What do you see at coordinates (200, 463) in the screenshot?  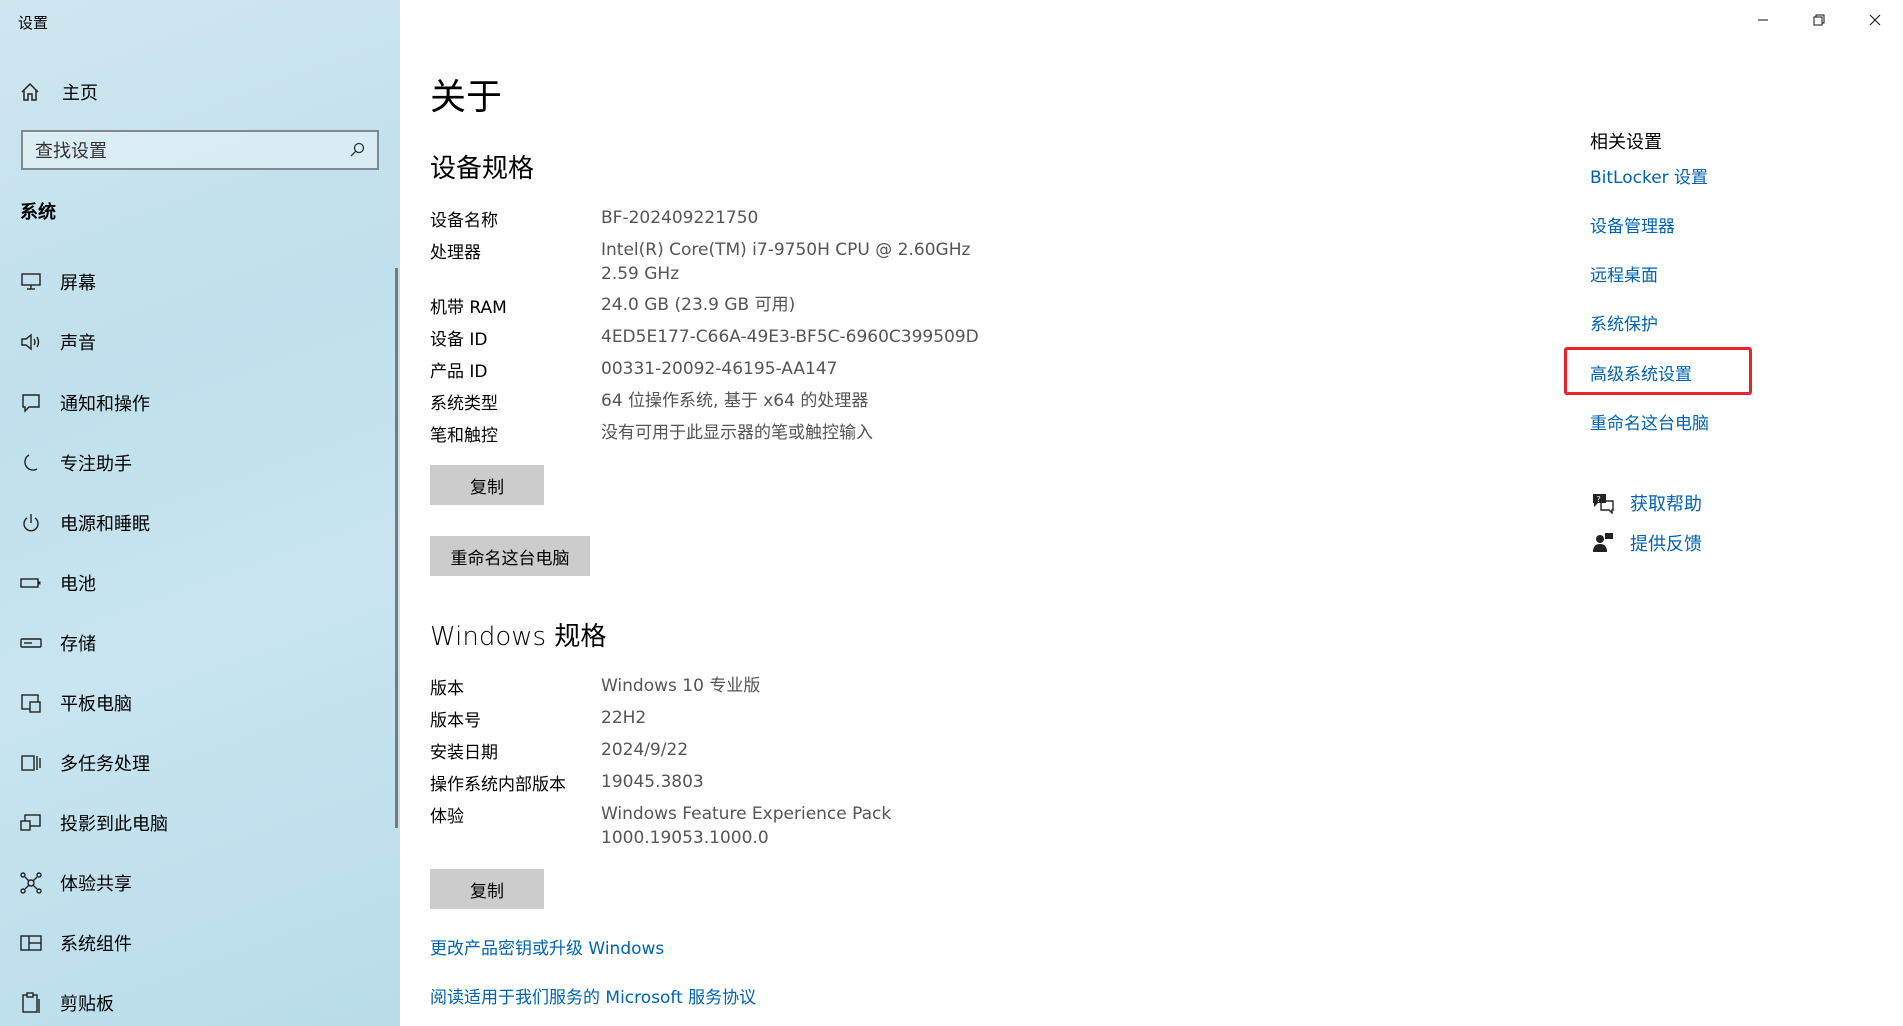 I see `sidebar-item-focus-assist: 专注助手` at bounding box center [200, 463].